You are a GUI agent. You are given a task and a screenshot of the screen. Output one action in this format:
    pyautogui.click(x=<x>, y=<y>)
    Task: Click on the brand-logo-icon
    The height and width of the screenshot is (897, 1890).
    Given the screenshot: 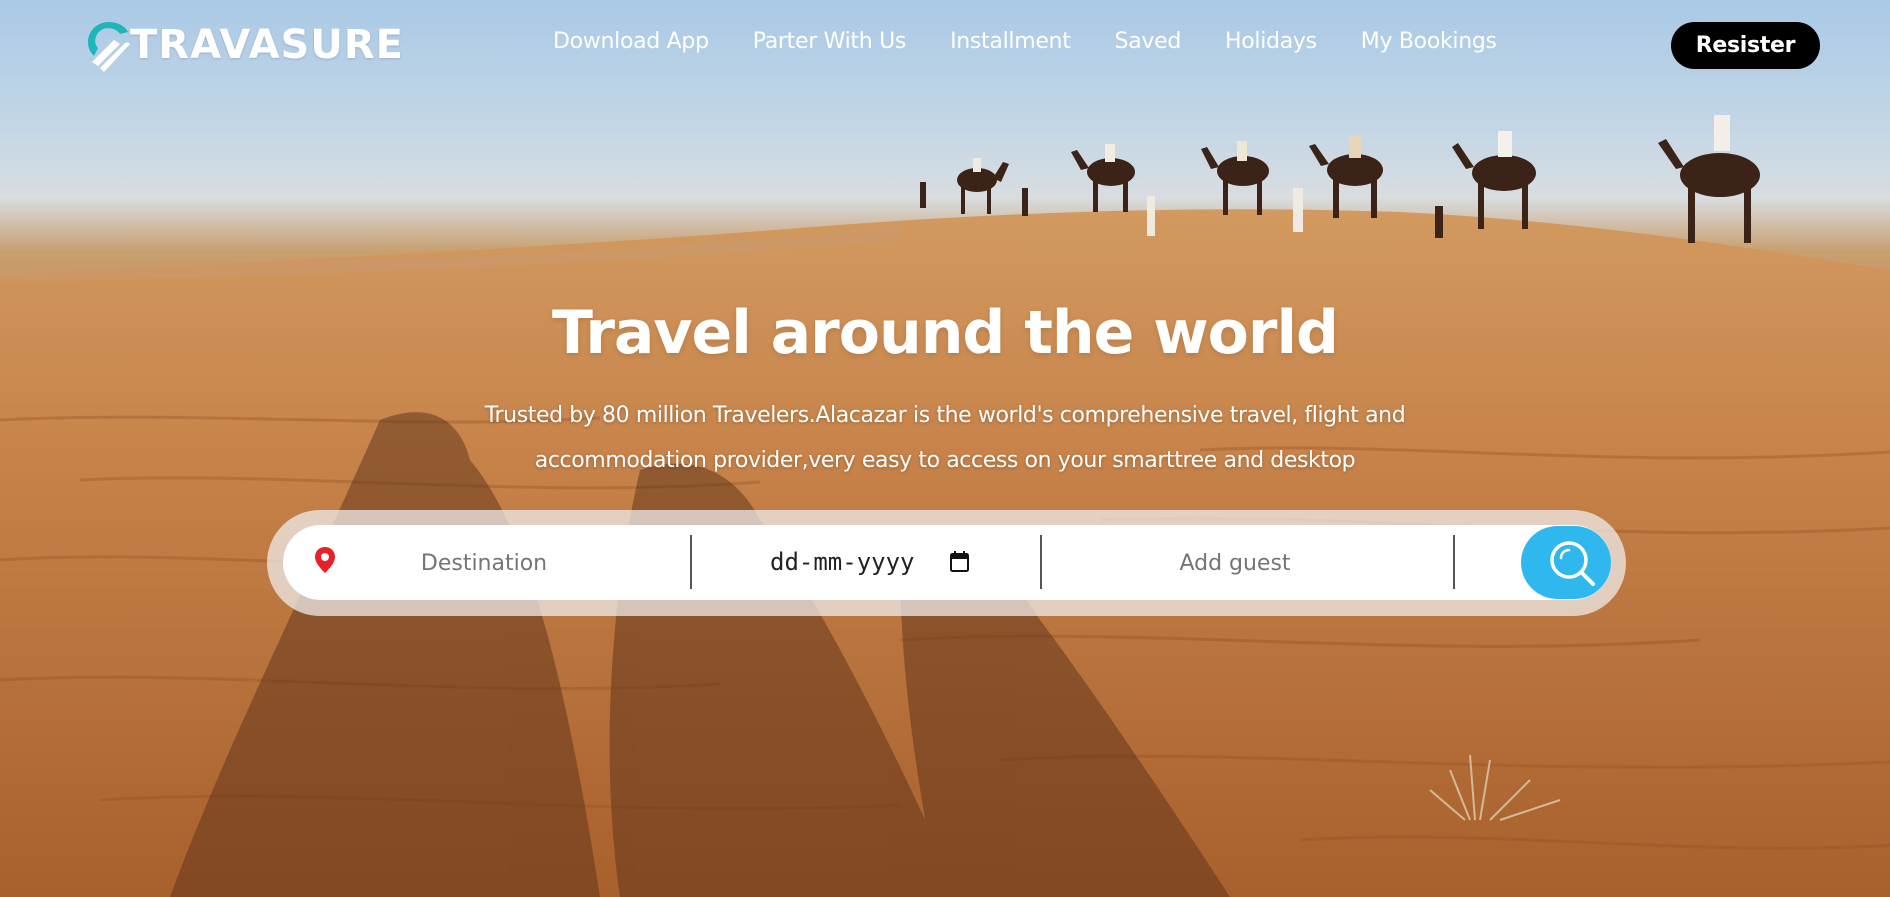 What is the action you would take?
    pyautogui.click(x=109, y=45)
    